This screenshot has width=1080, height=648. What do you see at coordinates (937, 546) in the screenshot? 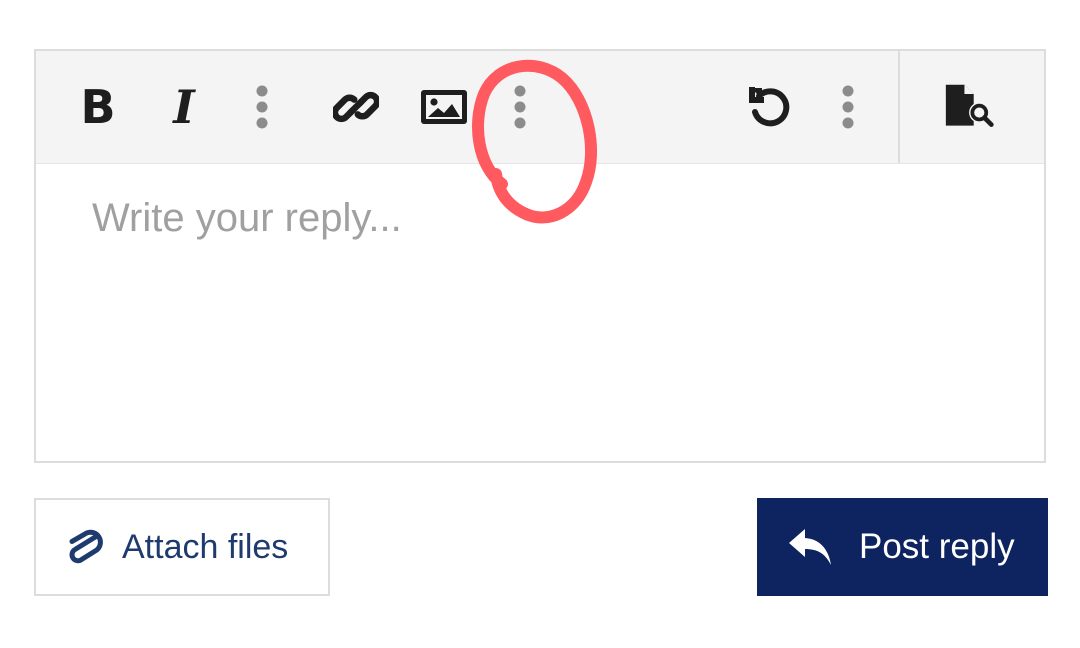
I see `post-reply-label: Post reply` at bounding box center [937, 546].